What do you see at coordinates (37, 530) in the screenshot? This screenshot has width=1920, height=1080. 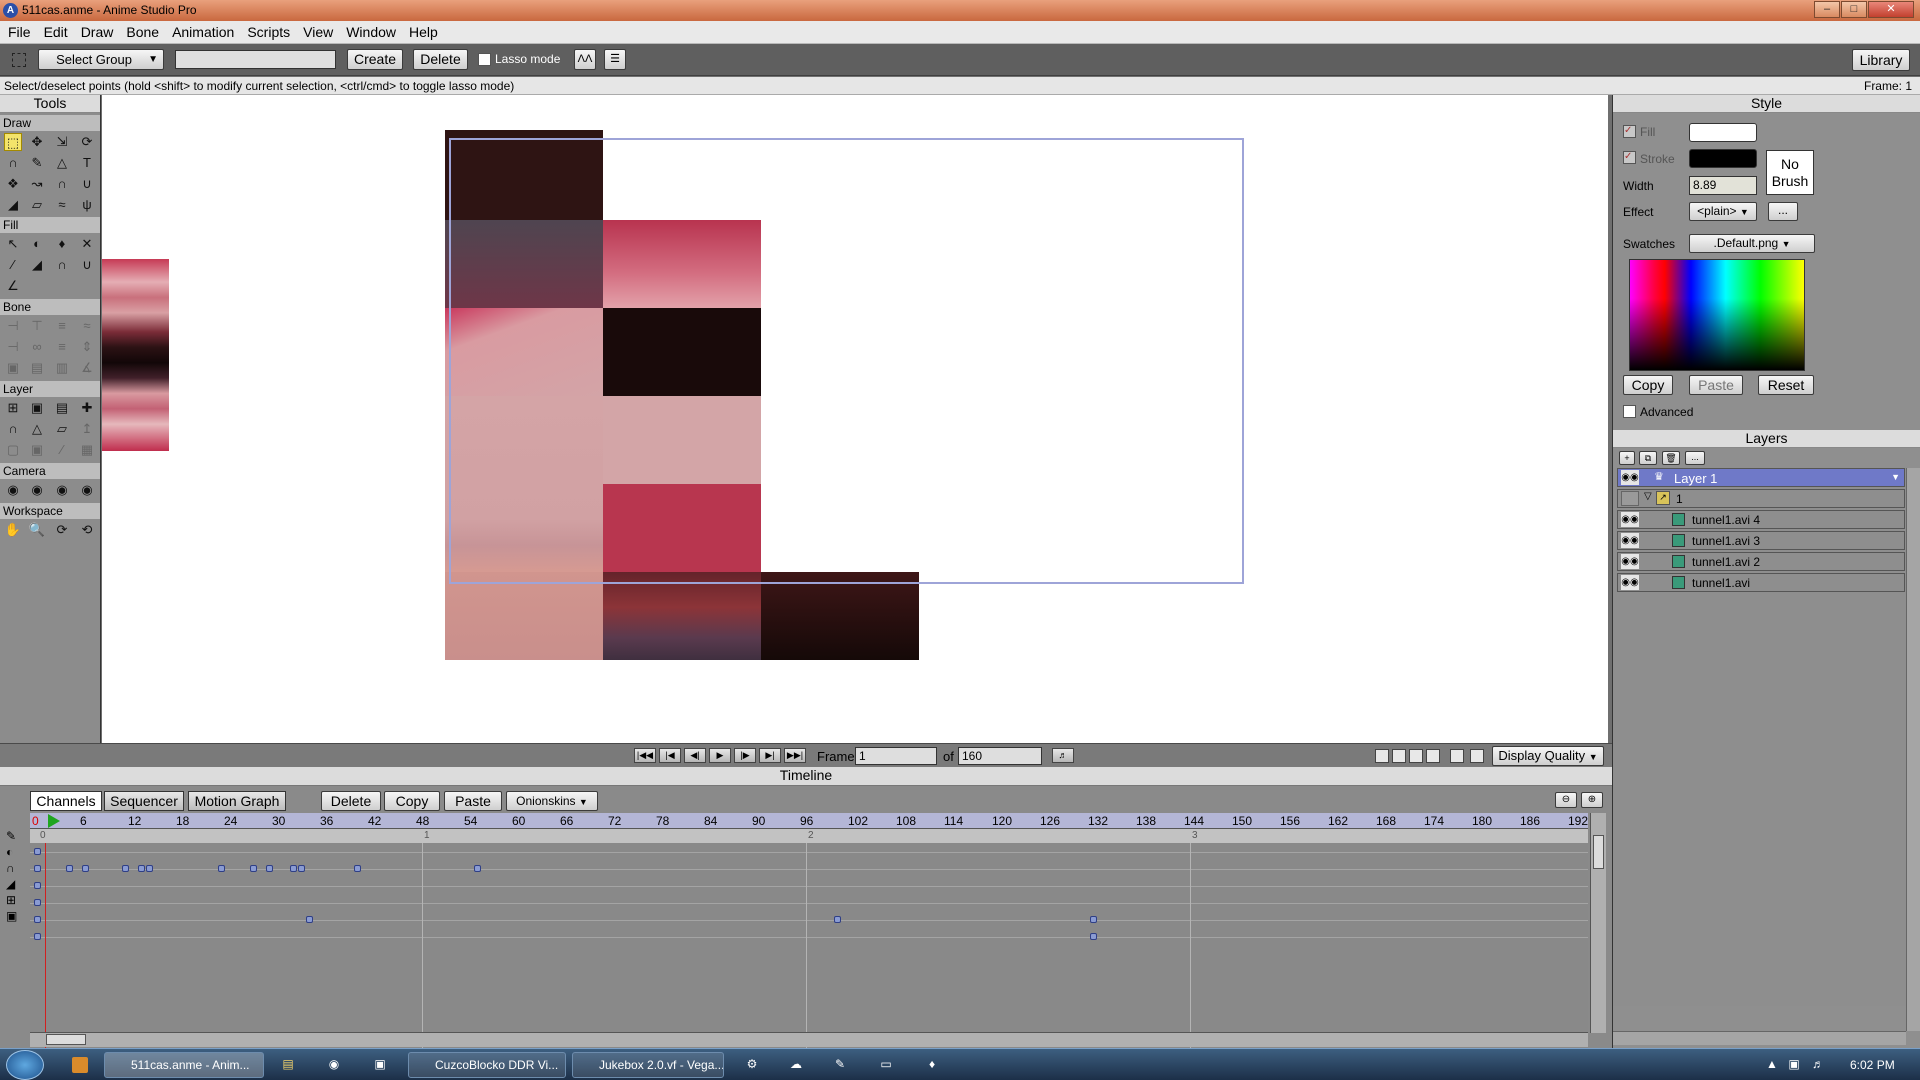 I see `zoom-tool-icon: 🔍` at bounding box center [37, 530].